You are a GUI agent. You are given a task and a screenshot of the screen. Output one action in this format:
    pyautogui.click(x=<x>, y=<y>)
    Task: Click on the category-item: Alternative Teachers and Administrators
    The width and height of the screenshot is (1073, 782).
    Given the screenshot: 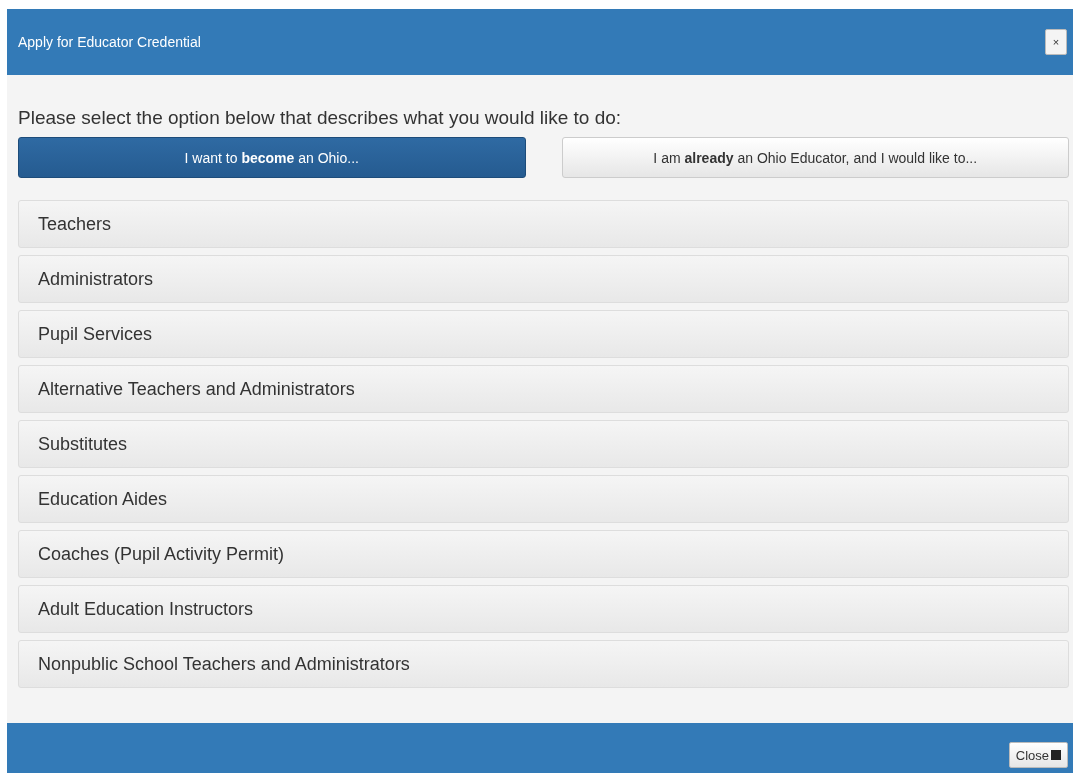 What is the action you would take?
    pyautogui.click(x=543, y=389)
    